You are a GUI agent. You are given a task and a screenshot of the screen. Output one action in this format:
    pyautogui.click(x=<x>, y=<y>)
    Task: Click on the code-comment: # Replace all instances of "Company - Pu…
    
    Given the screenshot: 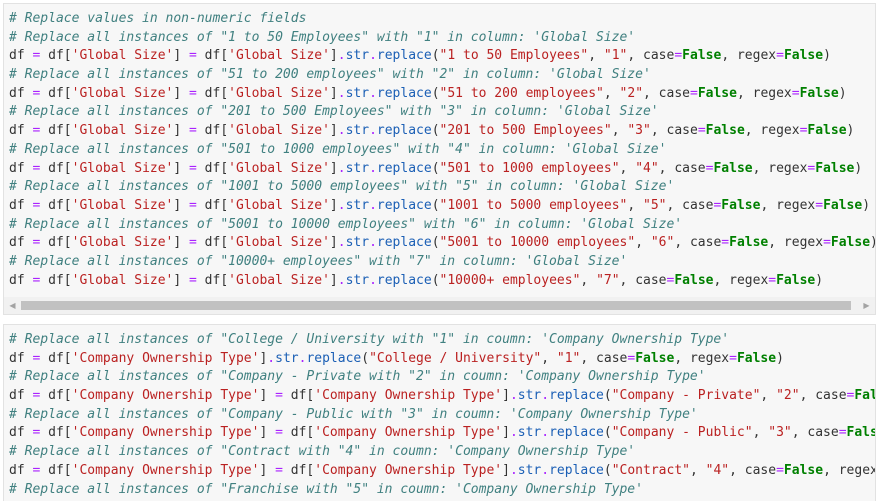 What is the action you would take?
    pyautogui.click(x=353, y=414)
    